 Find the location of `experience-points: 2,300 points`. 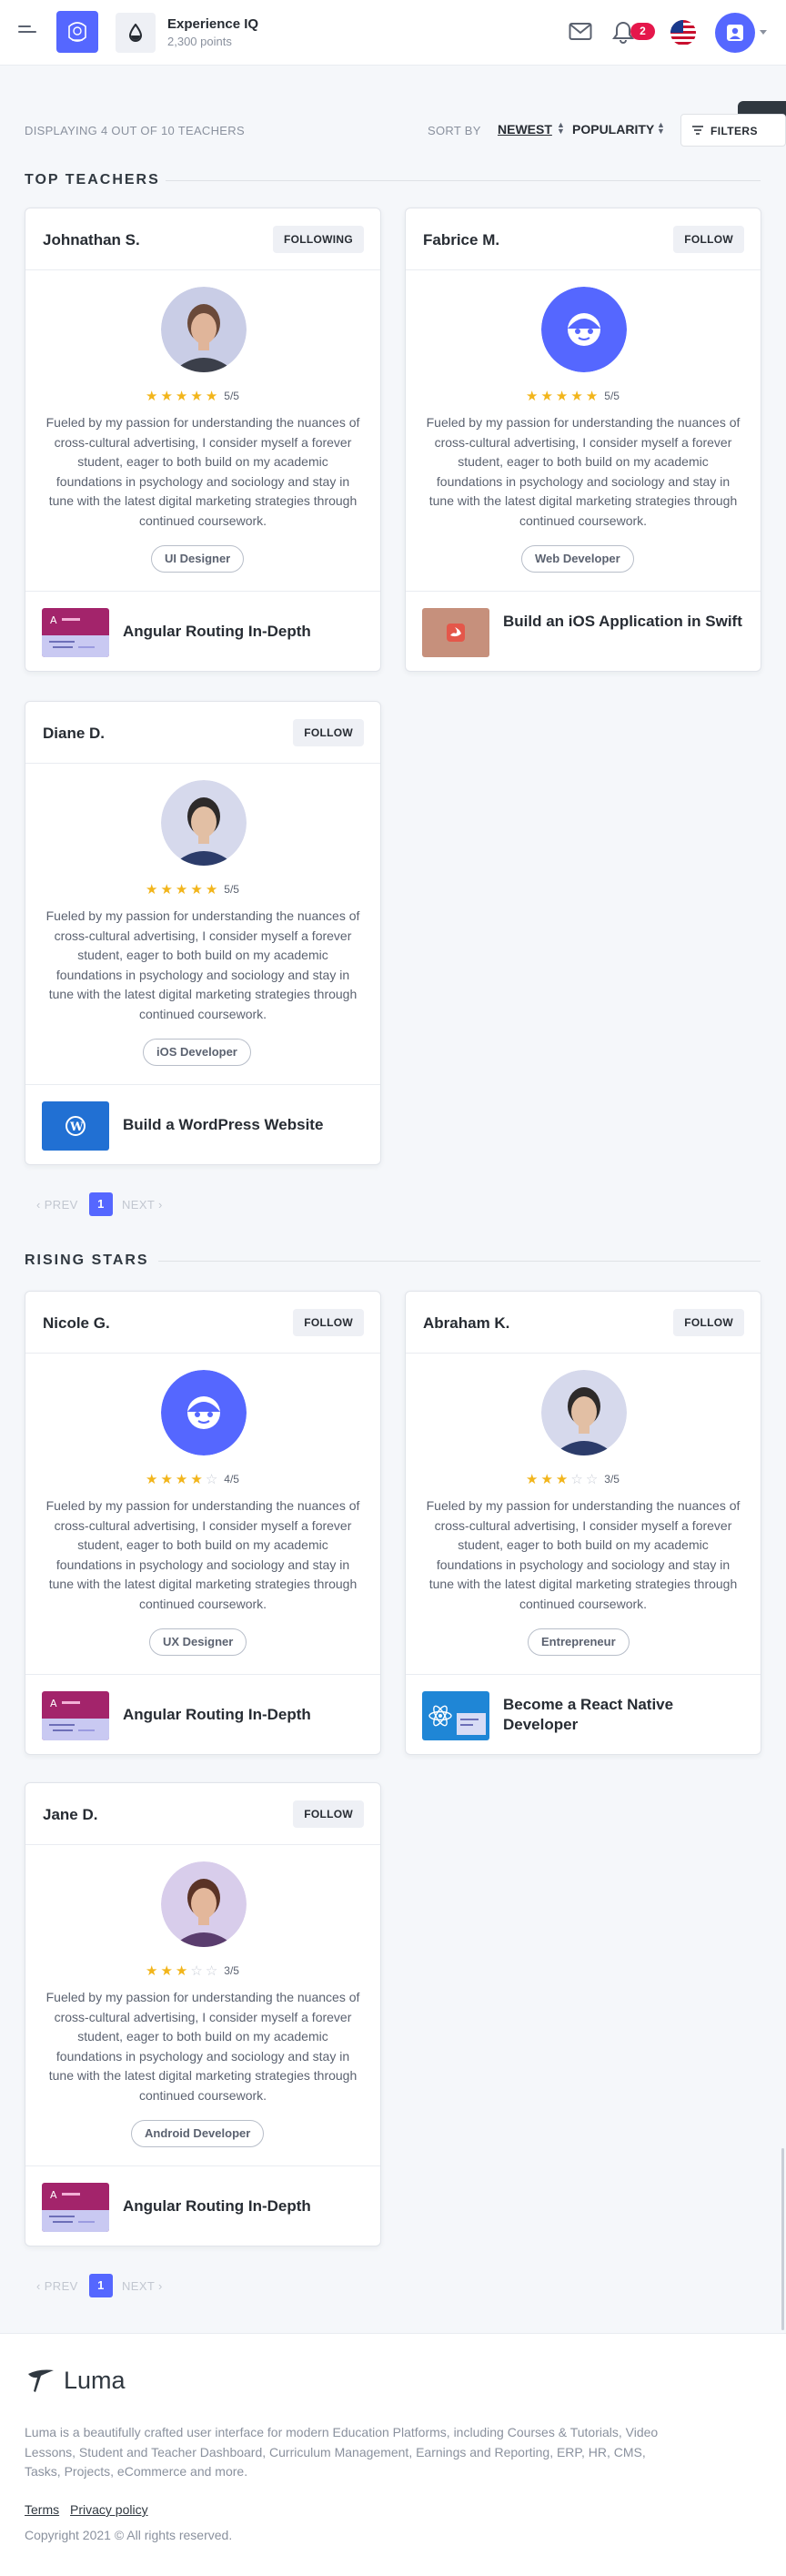

experience-points: 2,300 points is located at coordinates (200, 41).